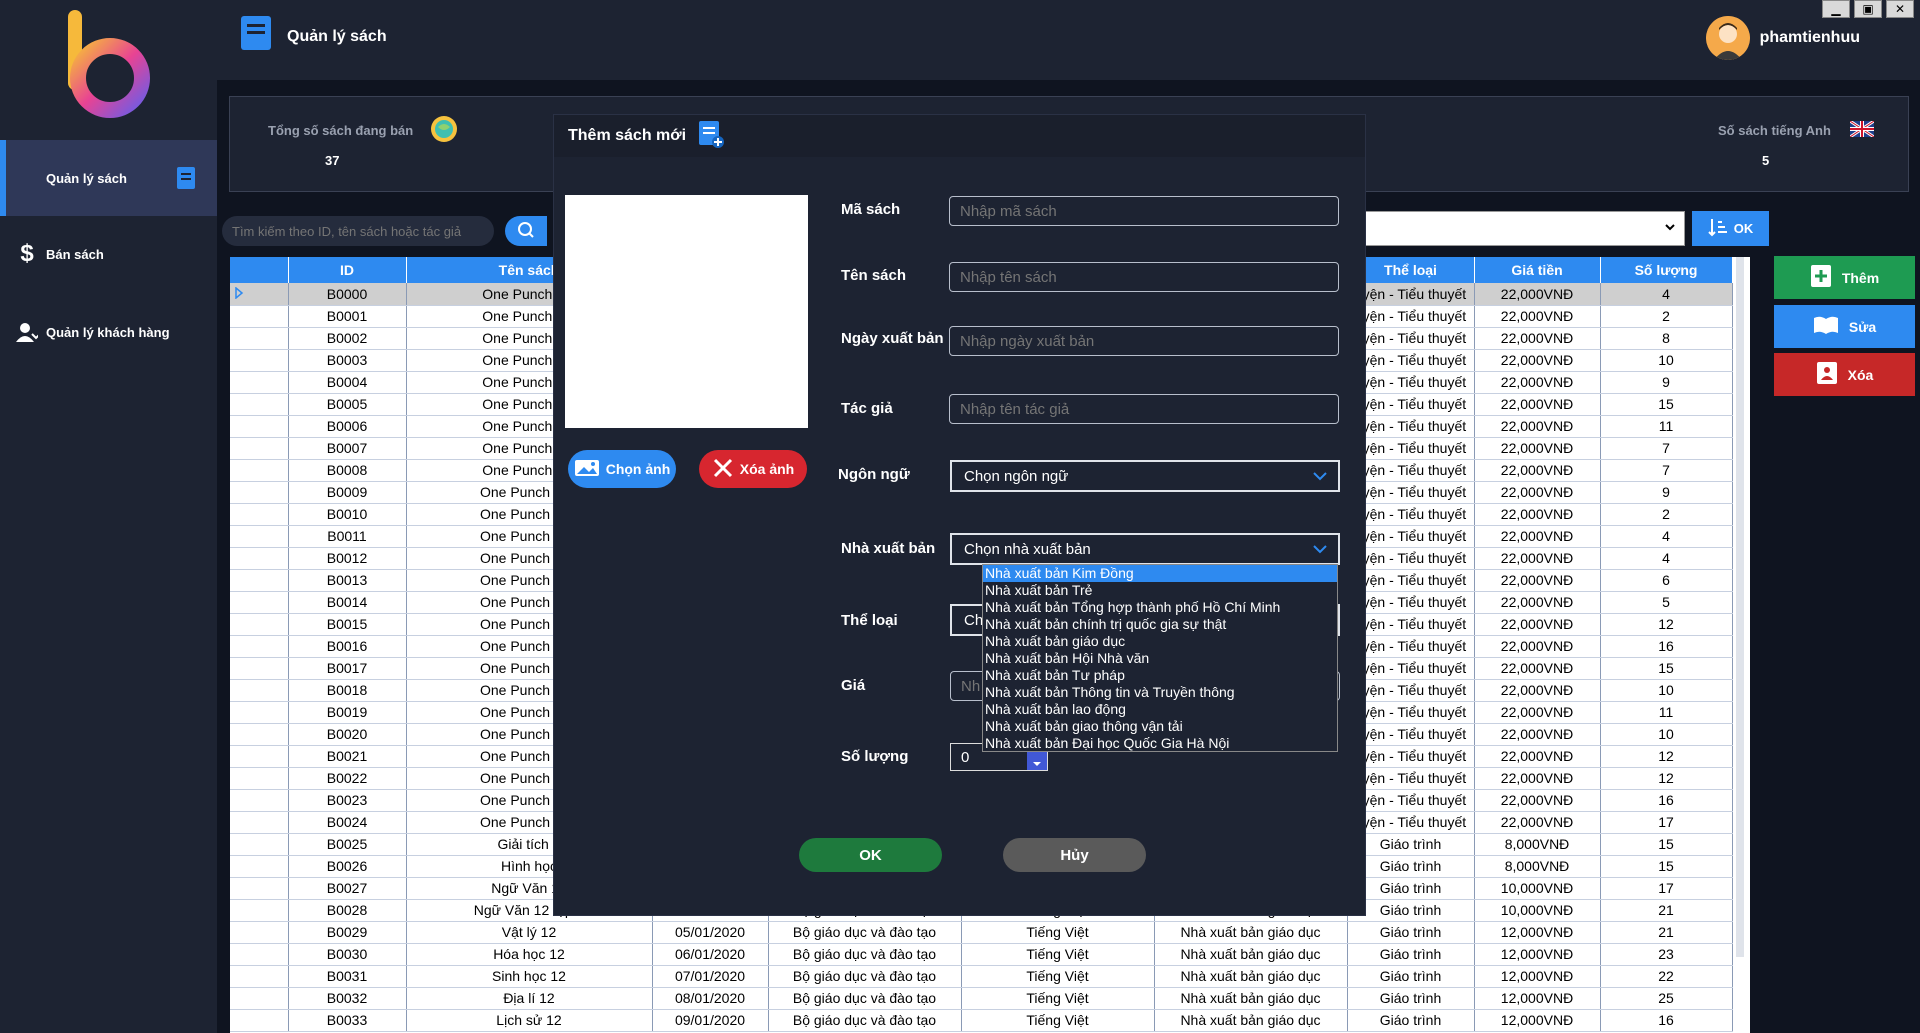 The height and width of the screenshot is (1033, 1920). I want to click on table-cell: 21, so click(1666, 932).